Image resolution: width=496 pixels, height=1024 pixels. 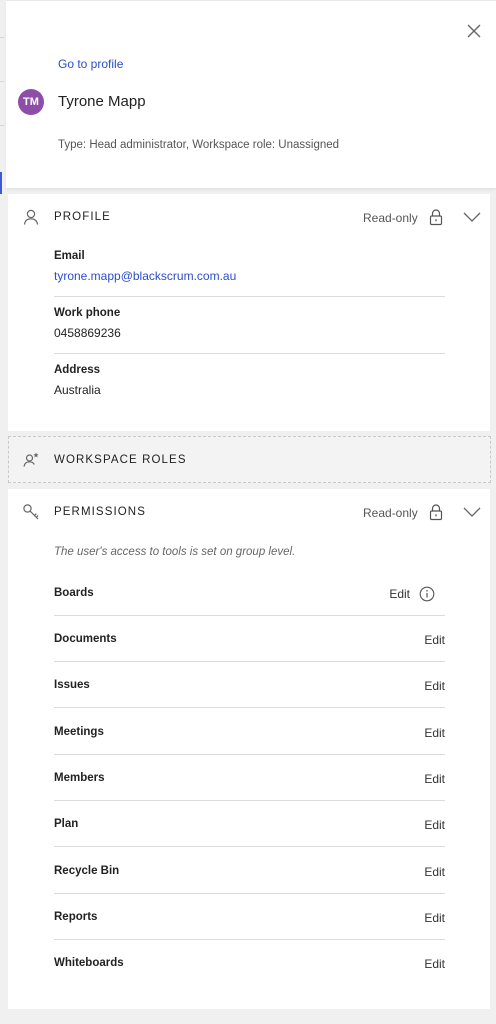 What do you see at coordinates (85, 639) in the screenshot?
I see `permission-tool-name: Documents` at bounding box center [85, 639].